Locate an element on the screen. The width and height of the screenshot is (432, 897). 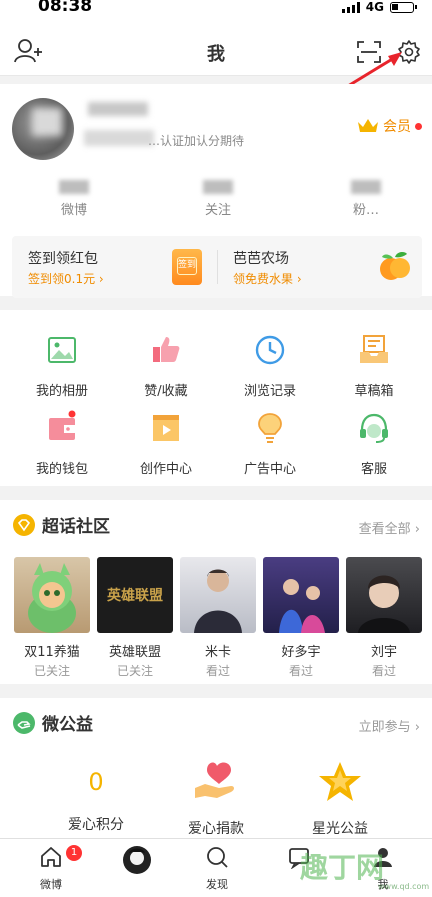
promo-title: 签到领红包 is located at coordinates (63, 259).